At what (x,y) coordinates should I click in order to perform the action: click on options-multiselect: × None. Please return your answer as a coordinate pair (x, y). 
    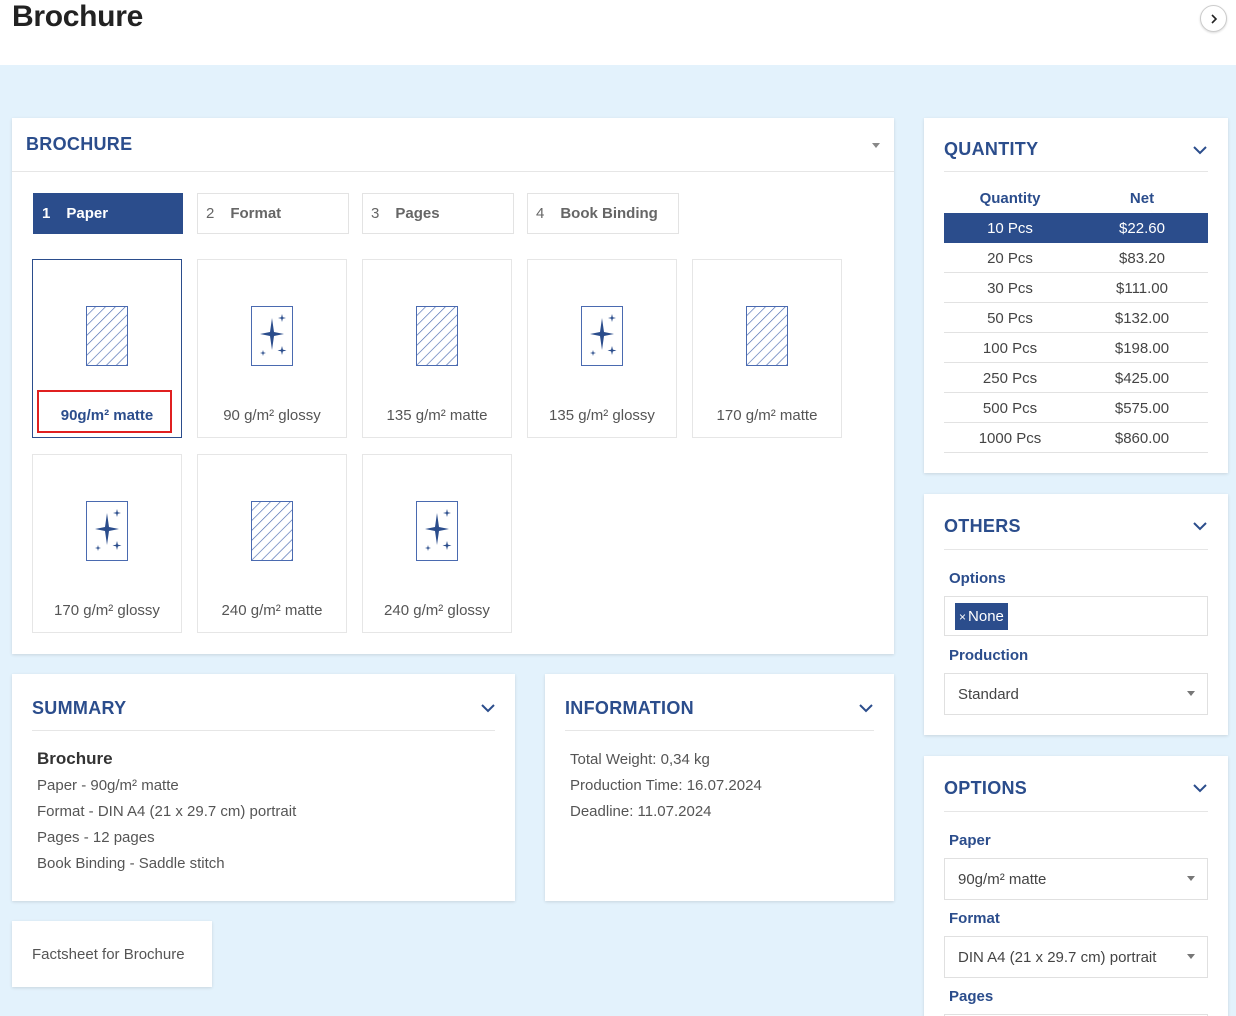
    Looking at the image, I should click on (1076, 616).